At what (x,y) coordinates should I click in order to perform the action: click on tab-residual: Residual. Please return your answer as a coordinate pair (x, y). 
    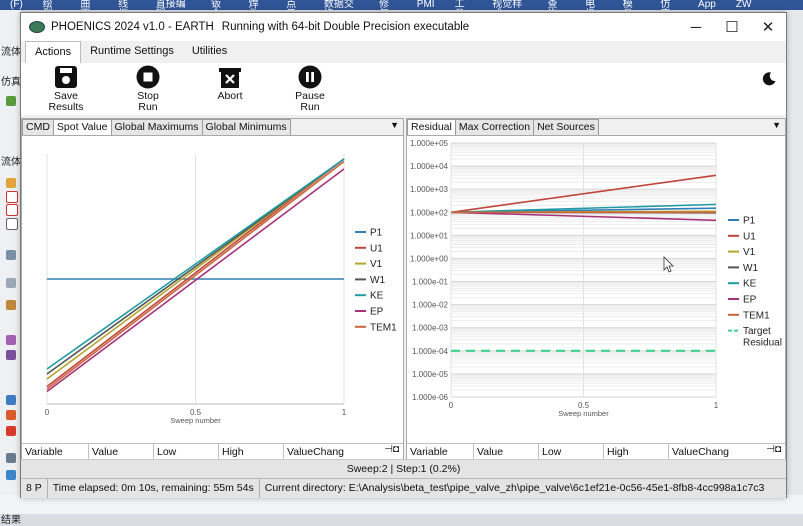
    Looking at the image, I should click on (431, 127).